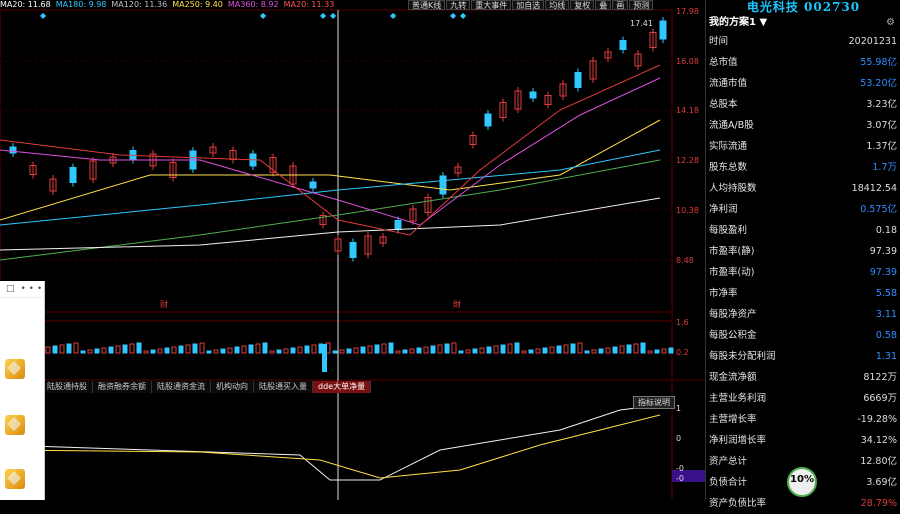  What do you see at coordinates (878, 209) in the screenshot?
I see `fundamental-value: 0.575亿` at bounding box center [878, 209].